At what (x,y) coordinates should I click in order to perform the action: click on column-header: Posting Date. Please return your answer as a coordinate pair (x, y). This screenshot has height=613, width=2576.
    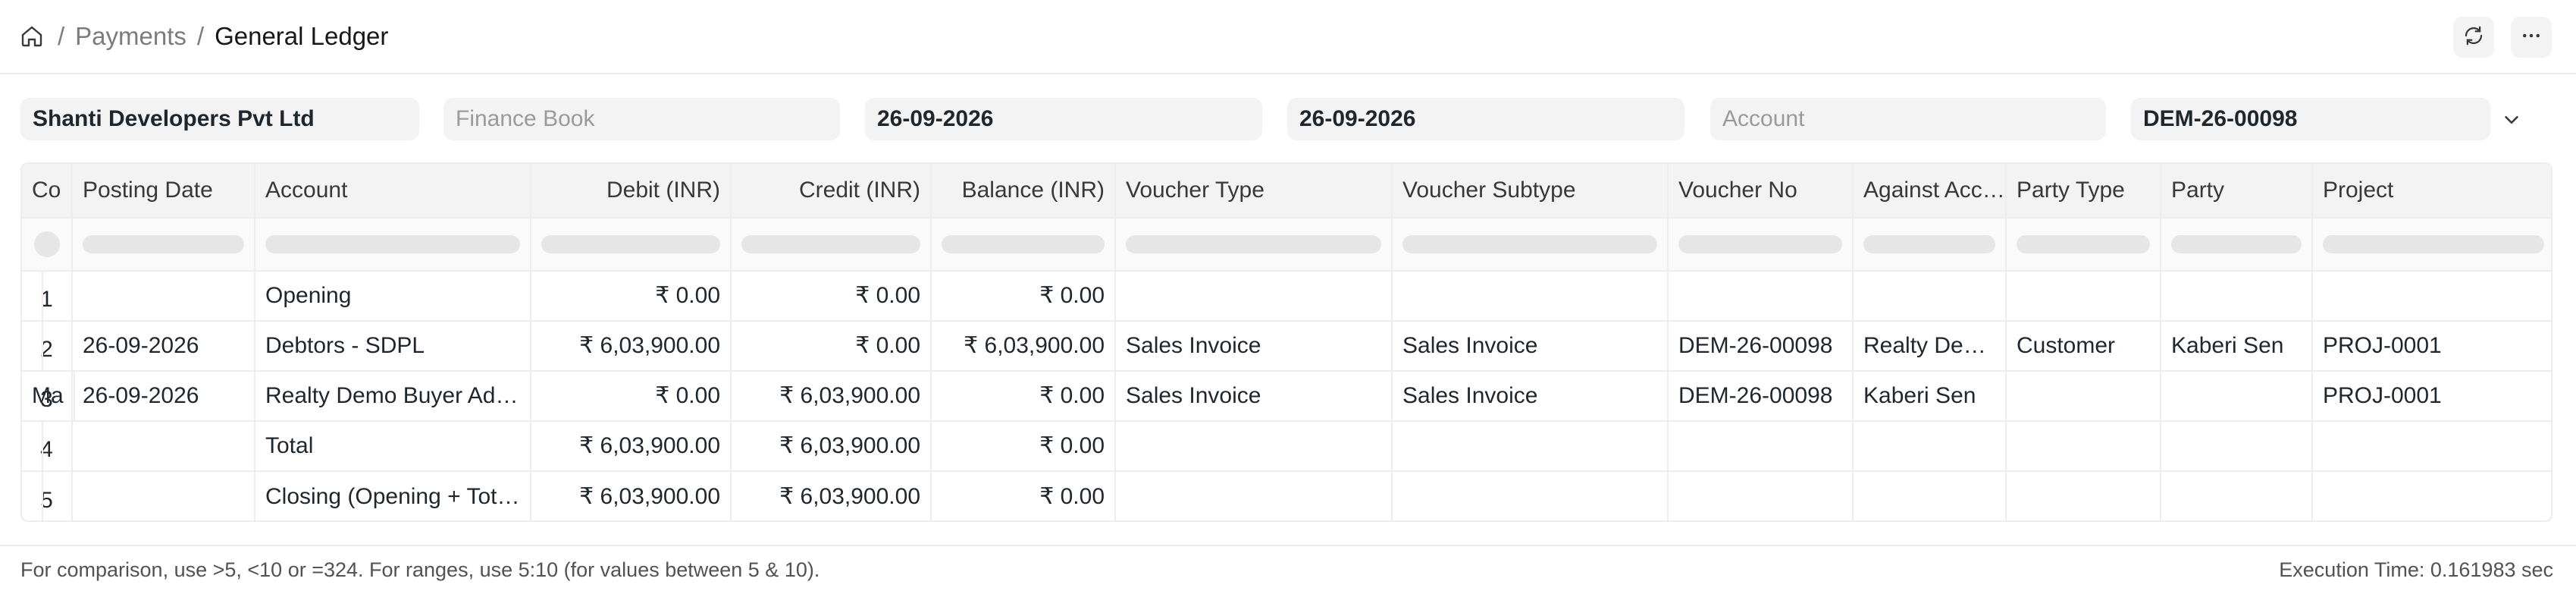
    Looking at the image, I should click on (164, 190).